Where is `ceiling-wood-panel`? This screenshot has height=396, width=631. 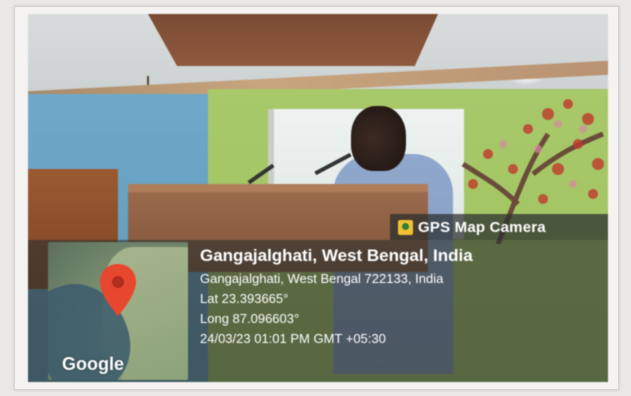 ceiling-wood-panel is located at coordinates (293, 40).